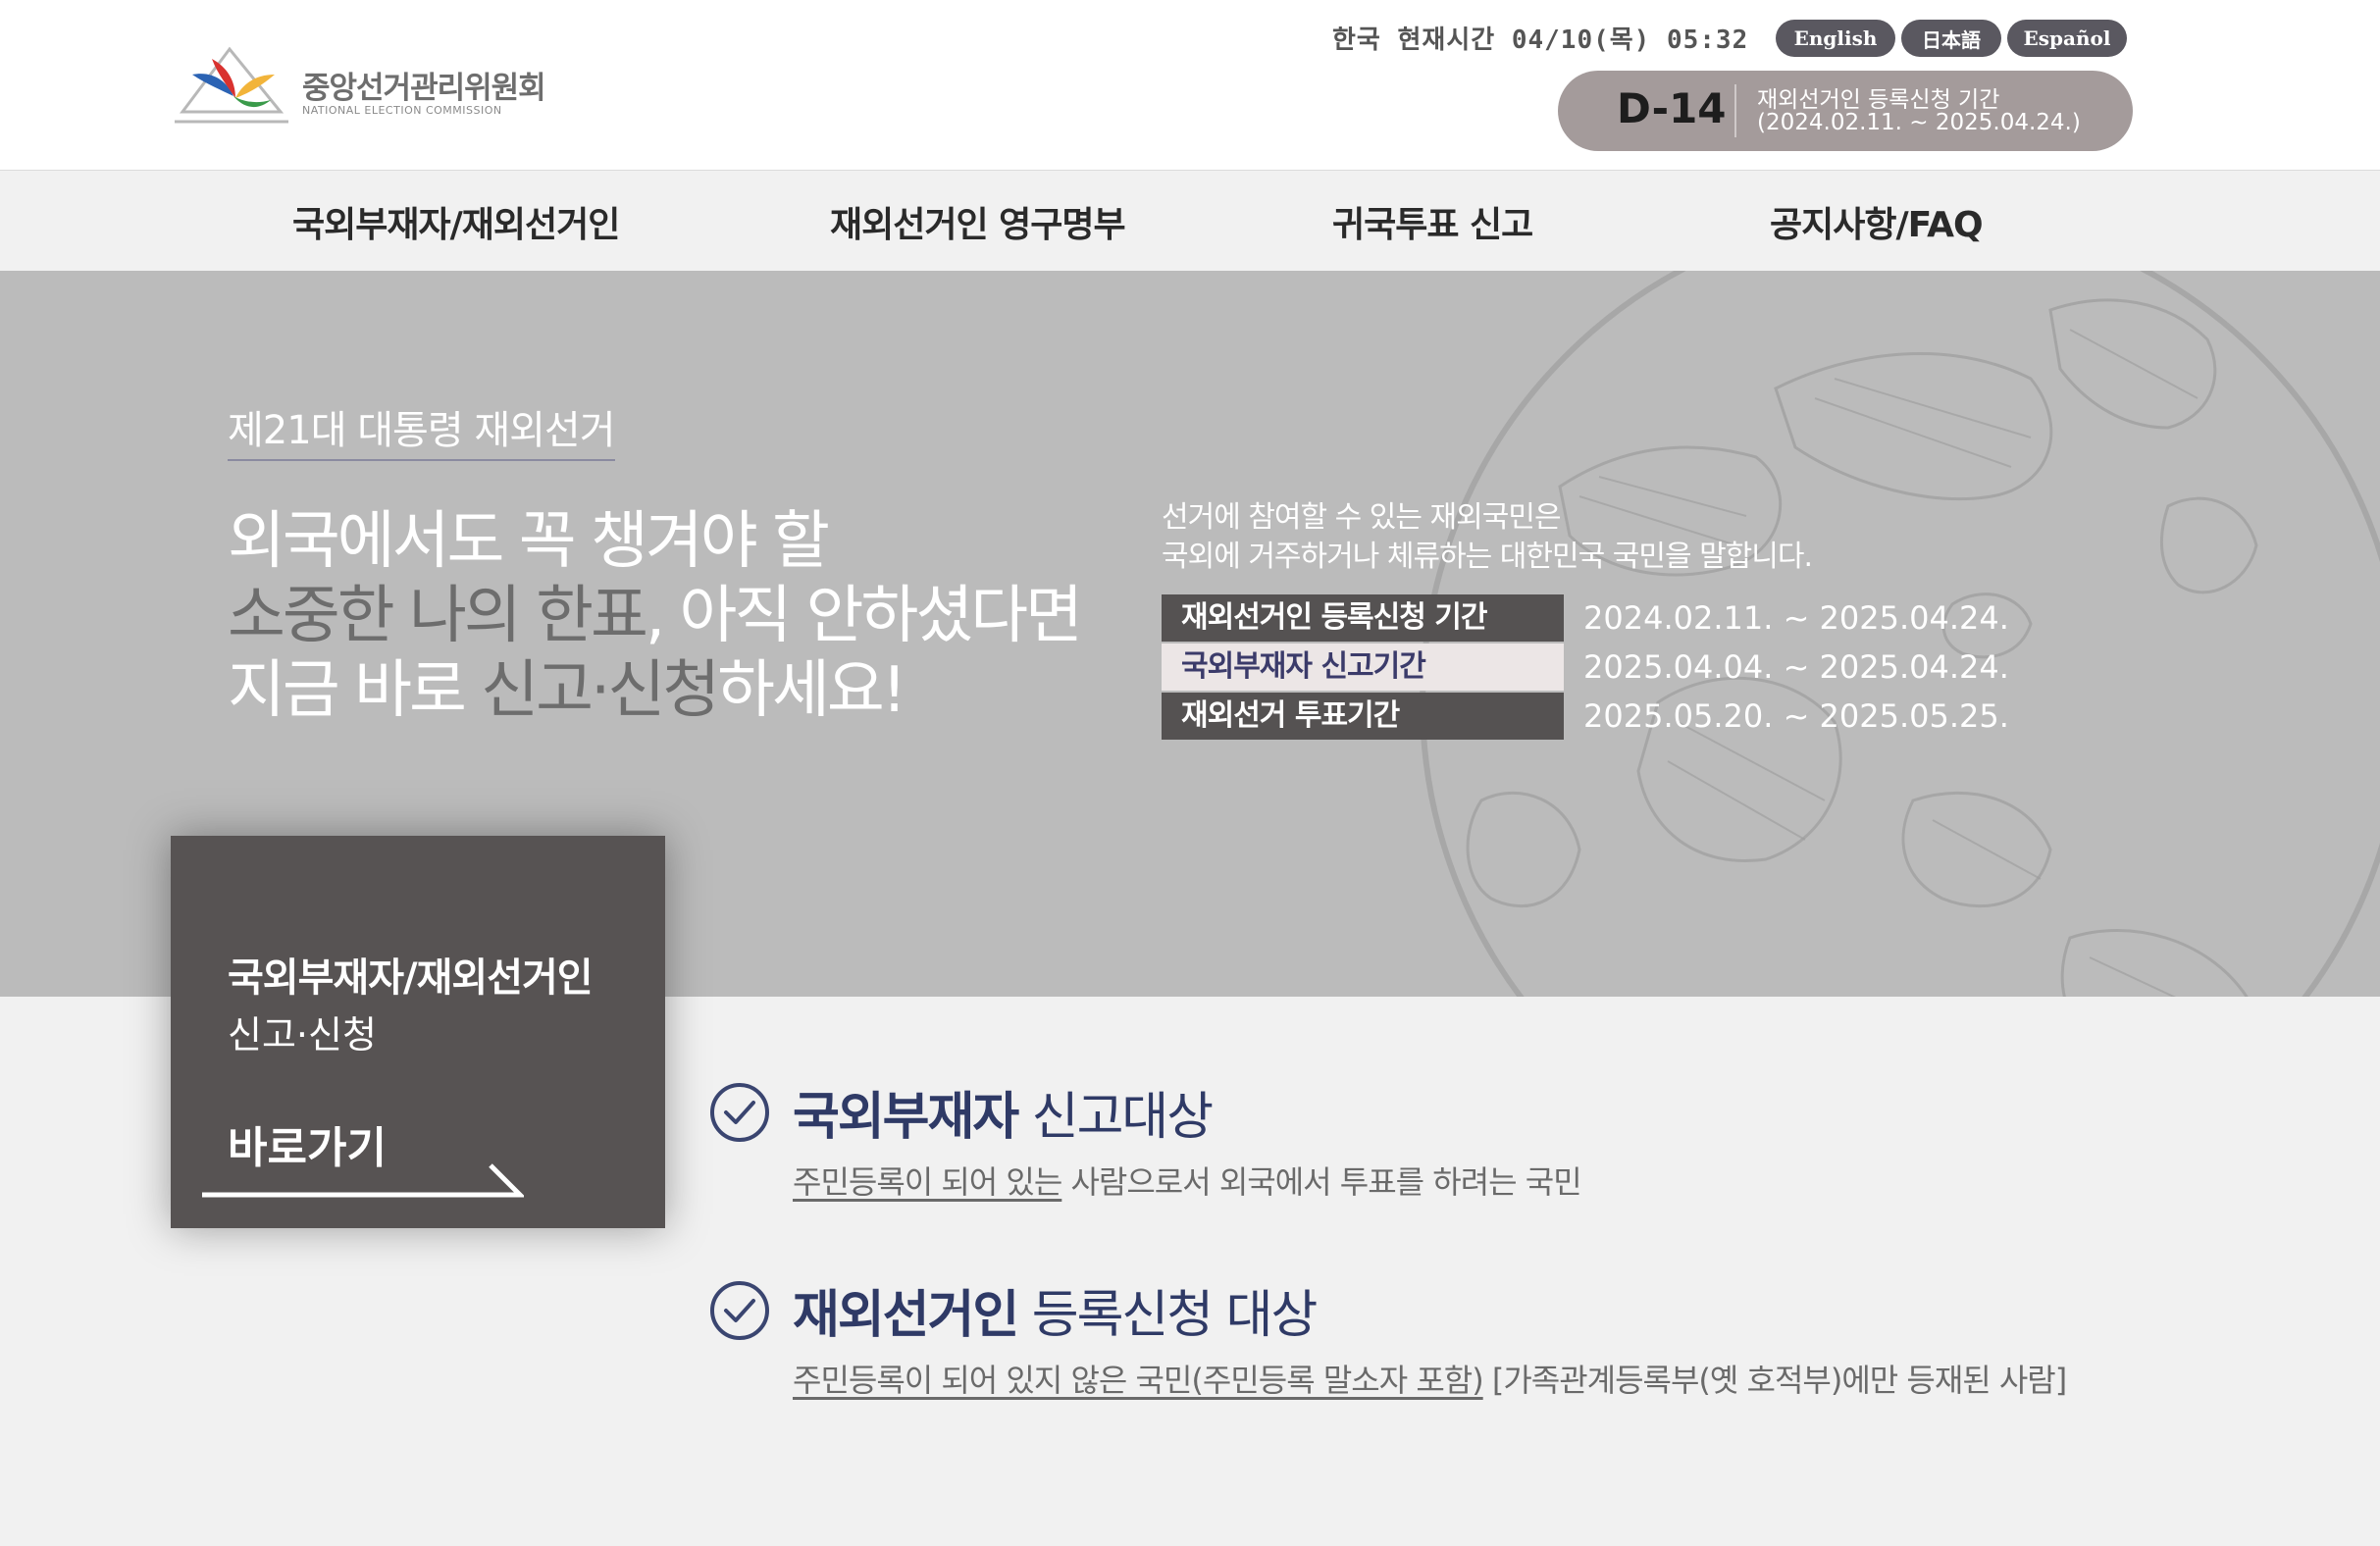  I want to click on dday-count: D-14, so click(1672, 108).